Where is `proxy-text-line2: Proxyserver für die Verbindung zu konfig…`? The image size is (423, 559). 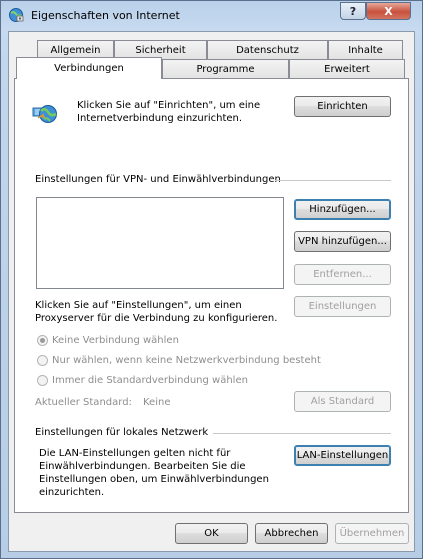 proxy-text-line2: Proxyserver für die Verbindung zu konfig… is located at coordinates (156, 318).